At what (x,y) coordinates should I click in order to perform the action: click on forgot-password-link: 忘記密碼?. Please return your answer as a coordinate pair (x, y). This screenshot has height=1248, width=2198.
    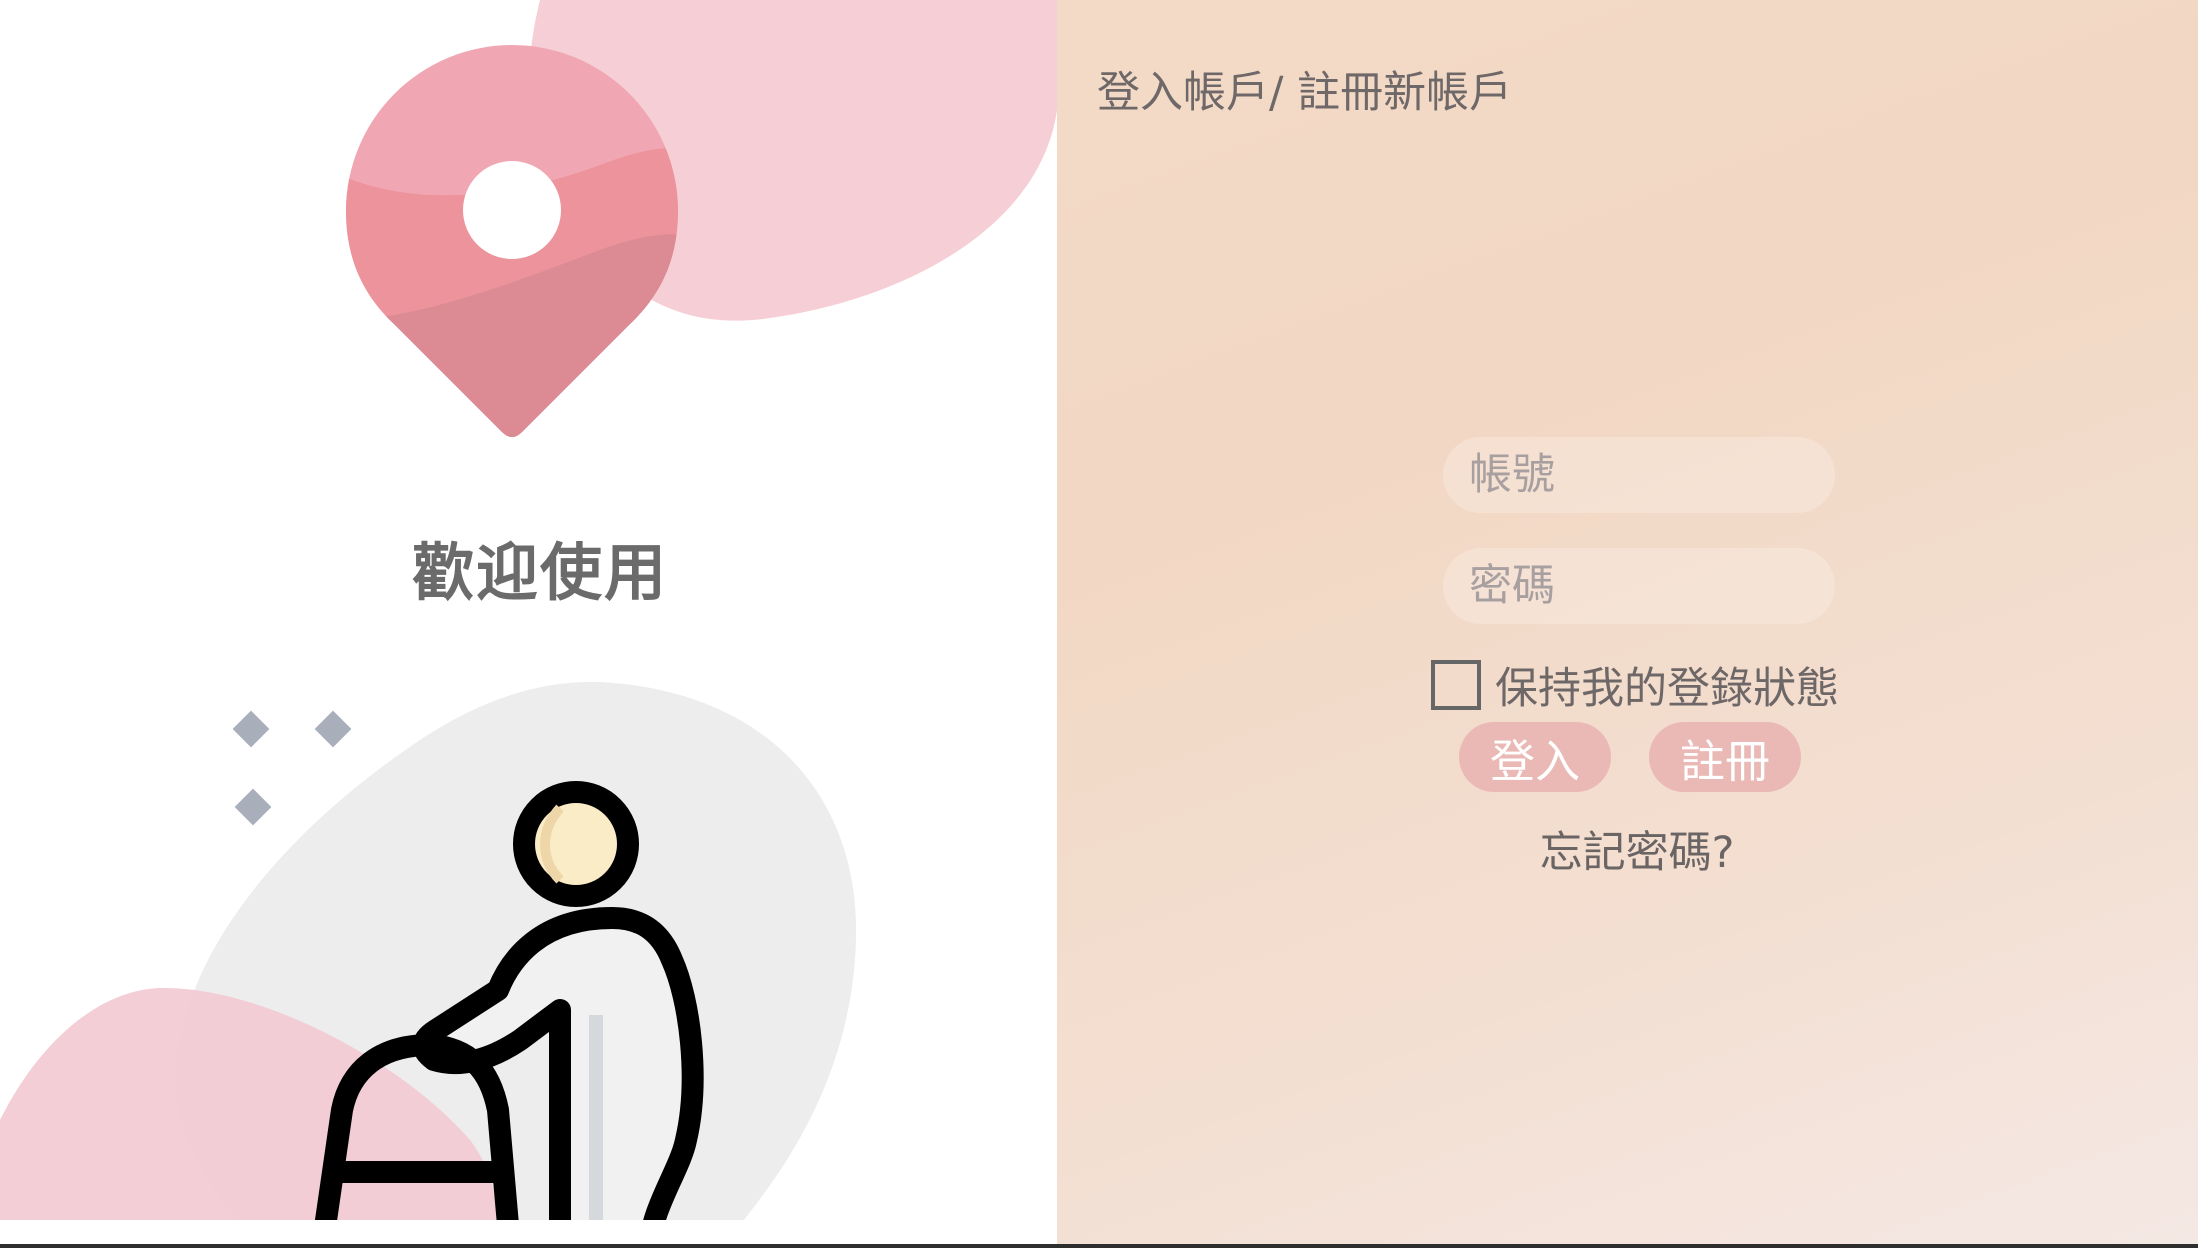
    Looking at the image, I should click on (1637, 849).